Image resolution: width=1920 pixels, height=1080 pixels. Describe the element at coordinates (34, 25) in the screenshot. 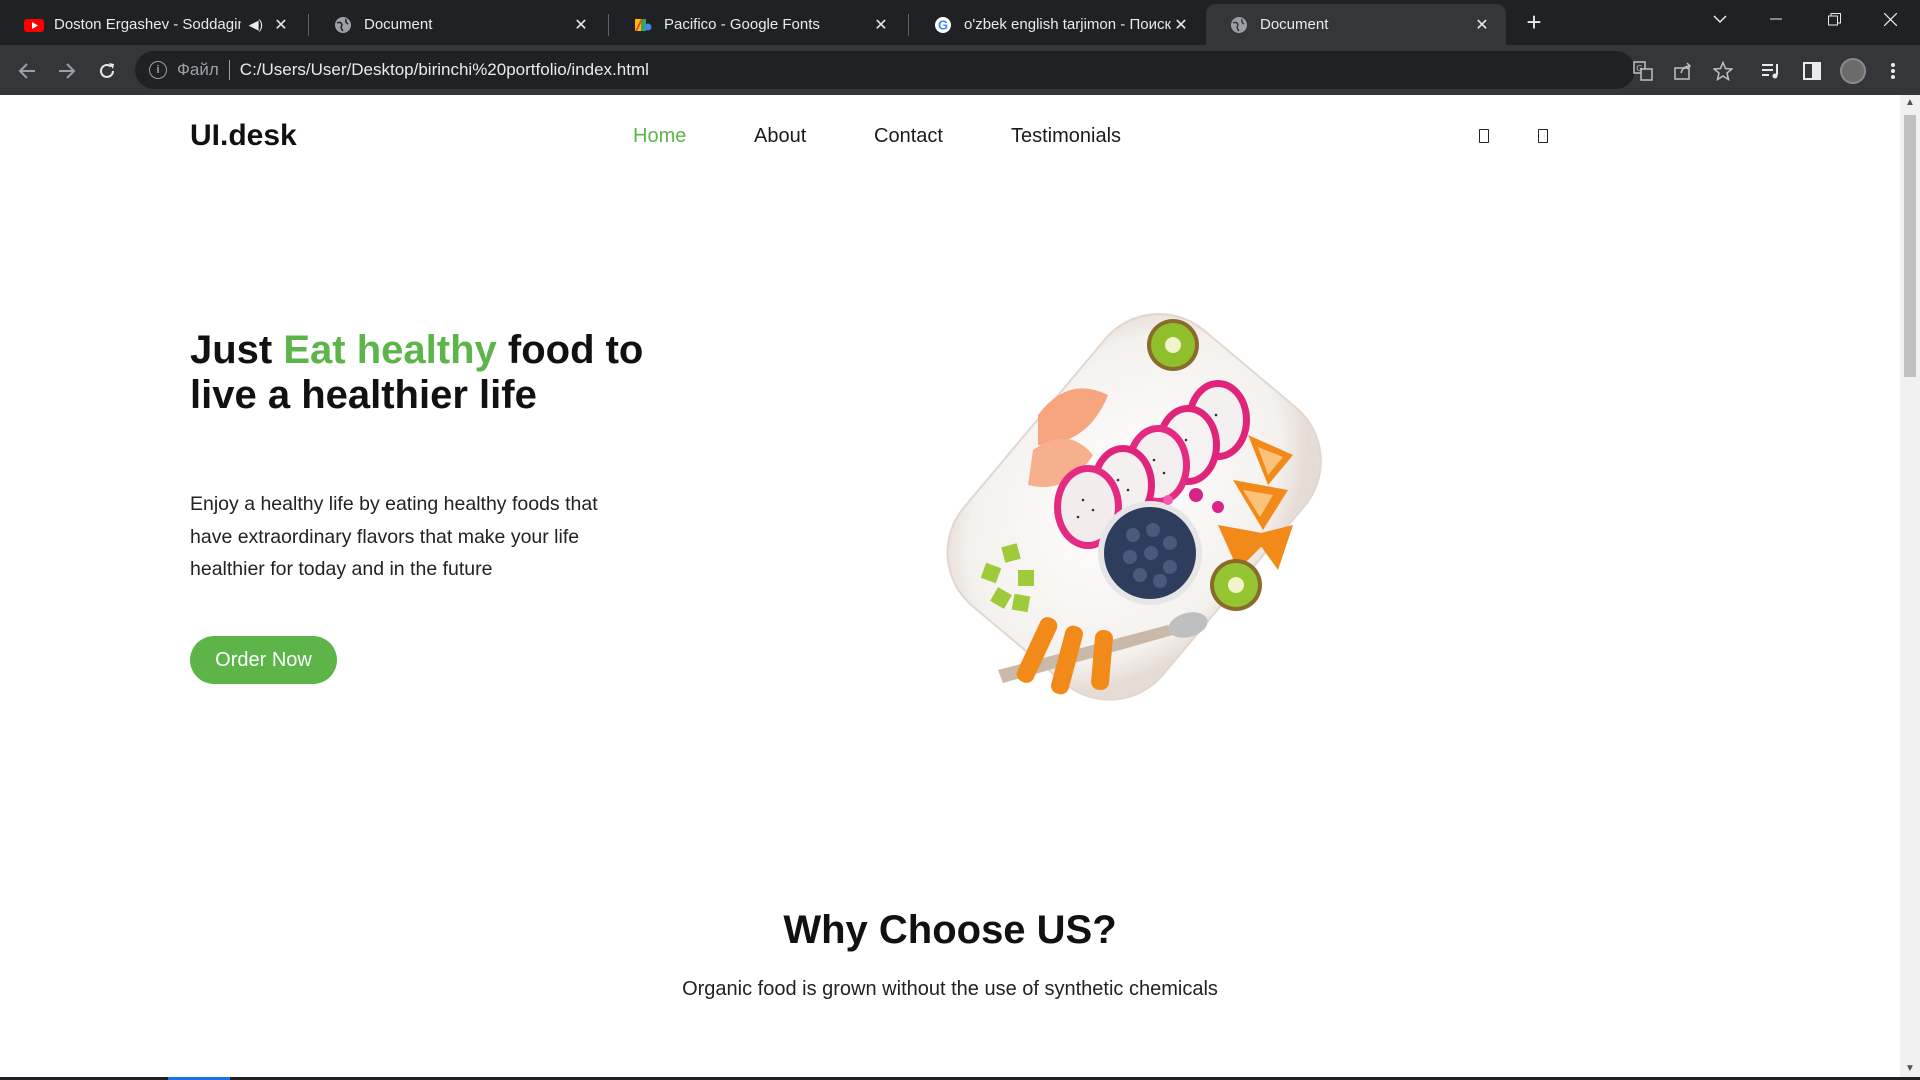

I see `youtube-icon` at that location.